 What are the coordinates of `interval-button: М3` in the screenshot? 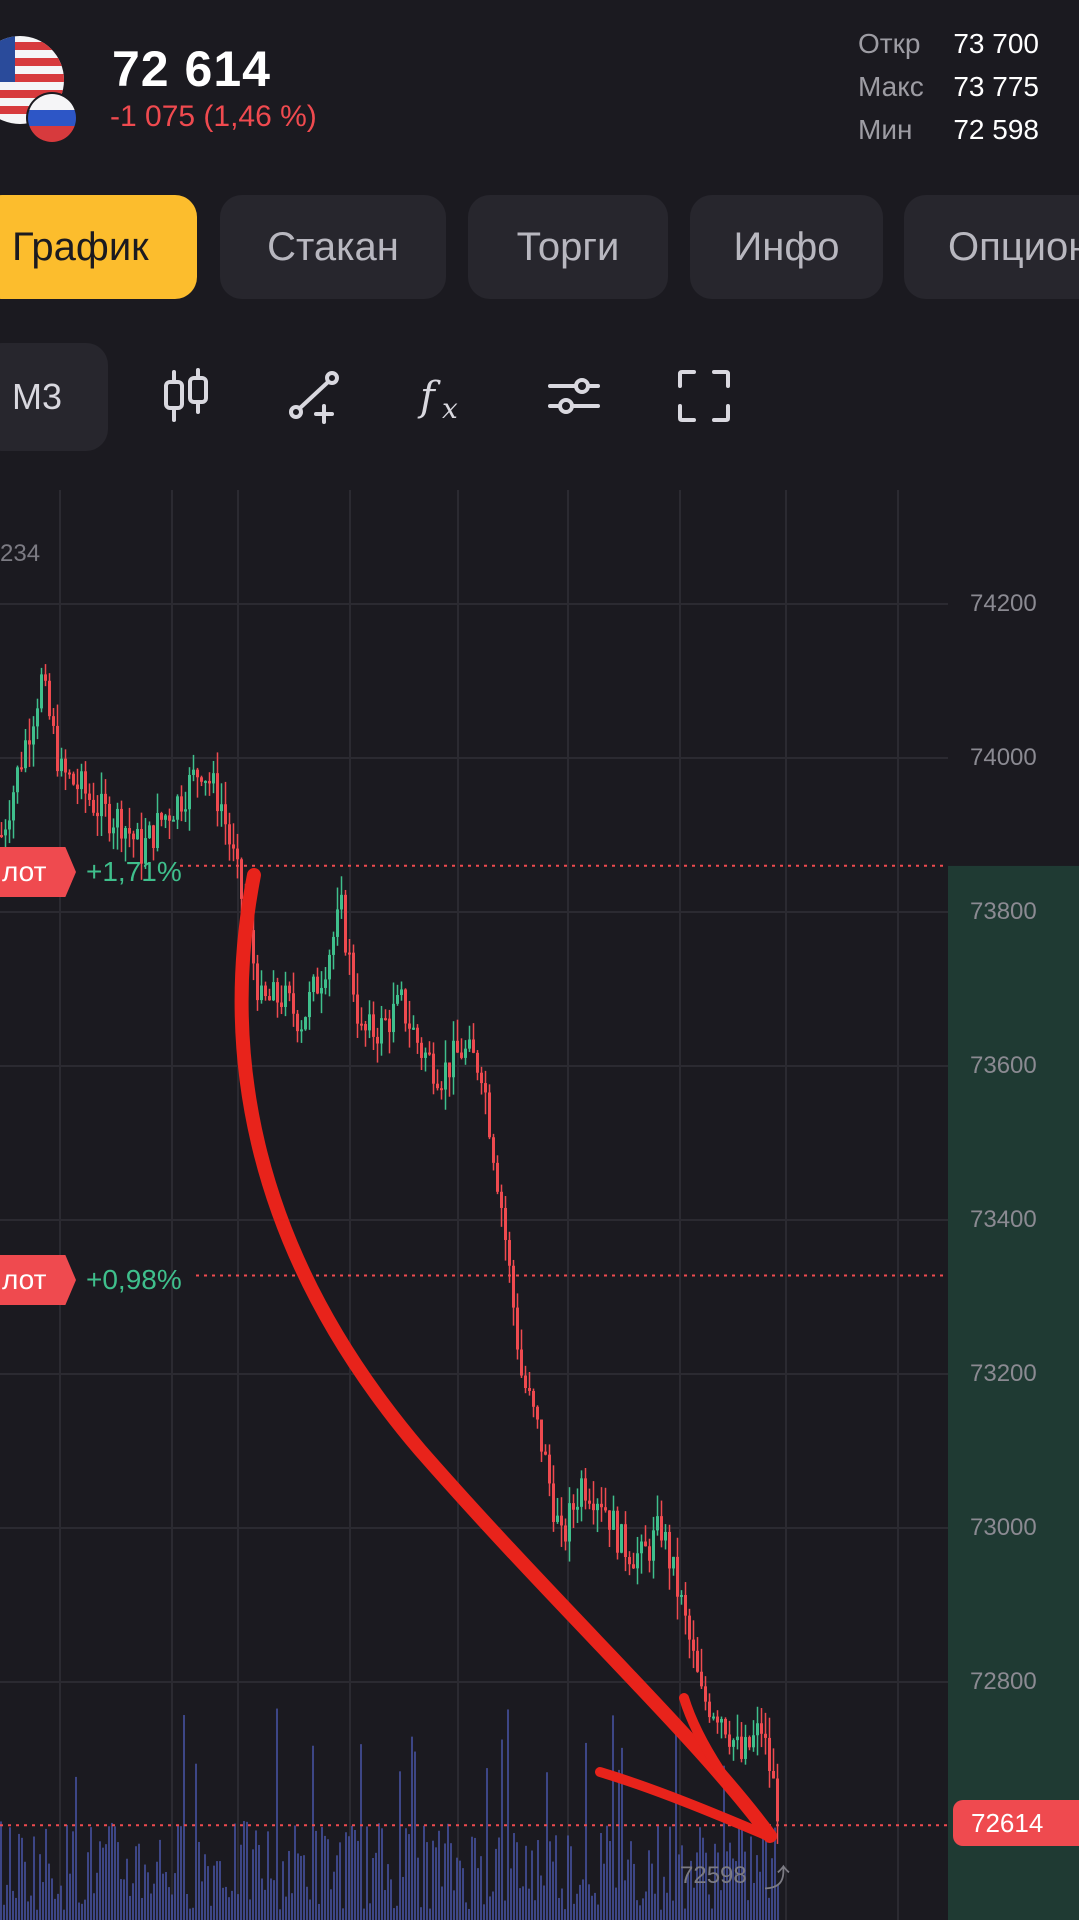 It's located at (54, 397).